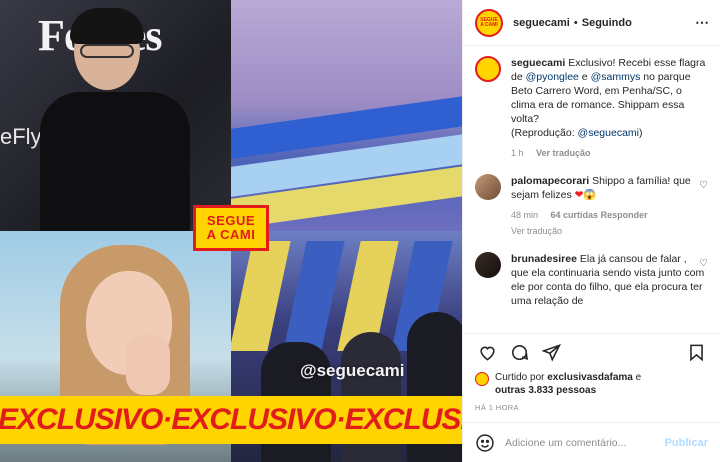 The height and width of the screenshot is (462, 720). Describe the element at coordinates (231, 234) in the screenshot. I see `logo-line-2: A CAMI` at that location.